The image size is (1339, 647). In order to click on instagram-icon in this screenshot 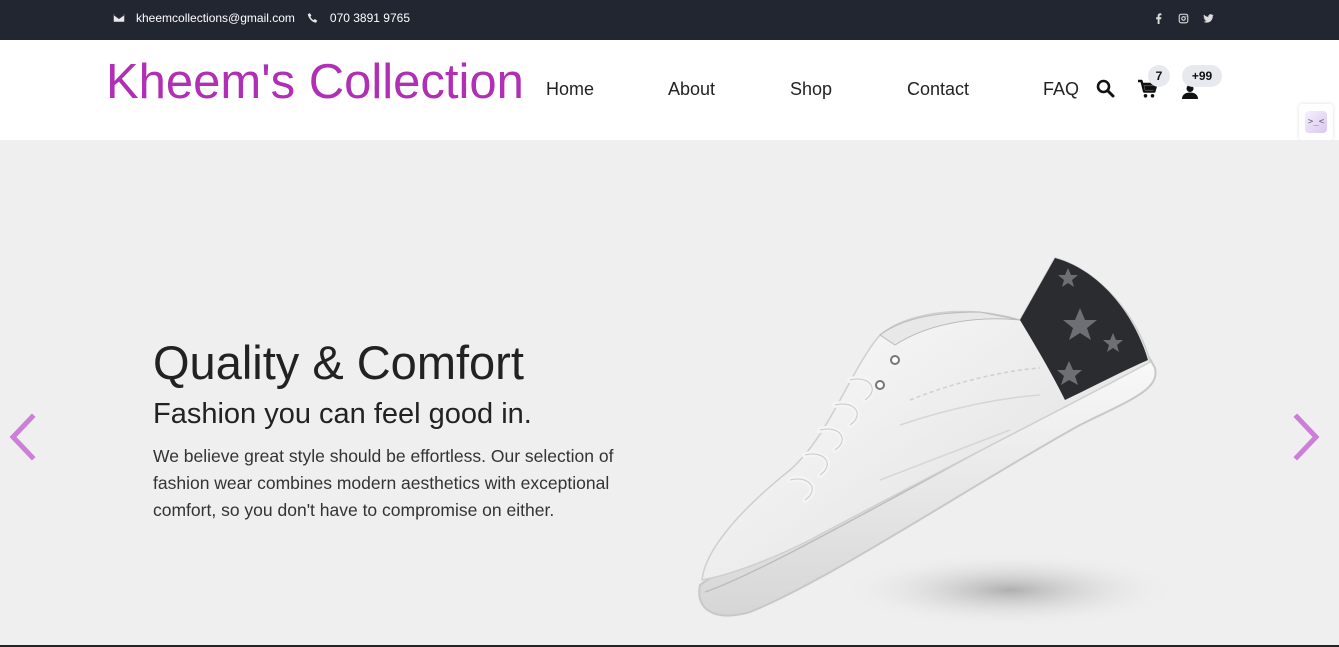, I will do `click(1183, 18)`.